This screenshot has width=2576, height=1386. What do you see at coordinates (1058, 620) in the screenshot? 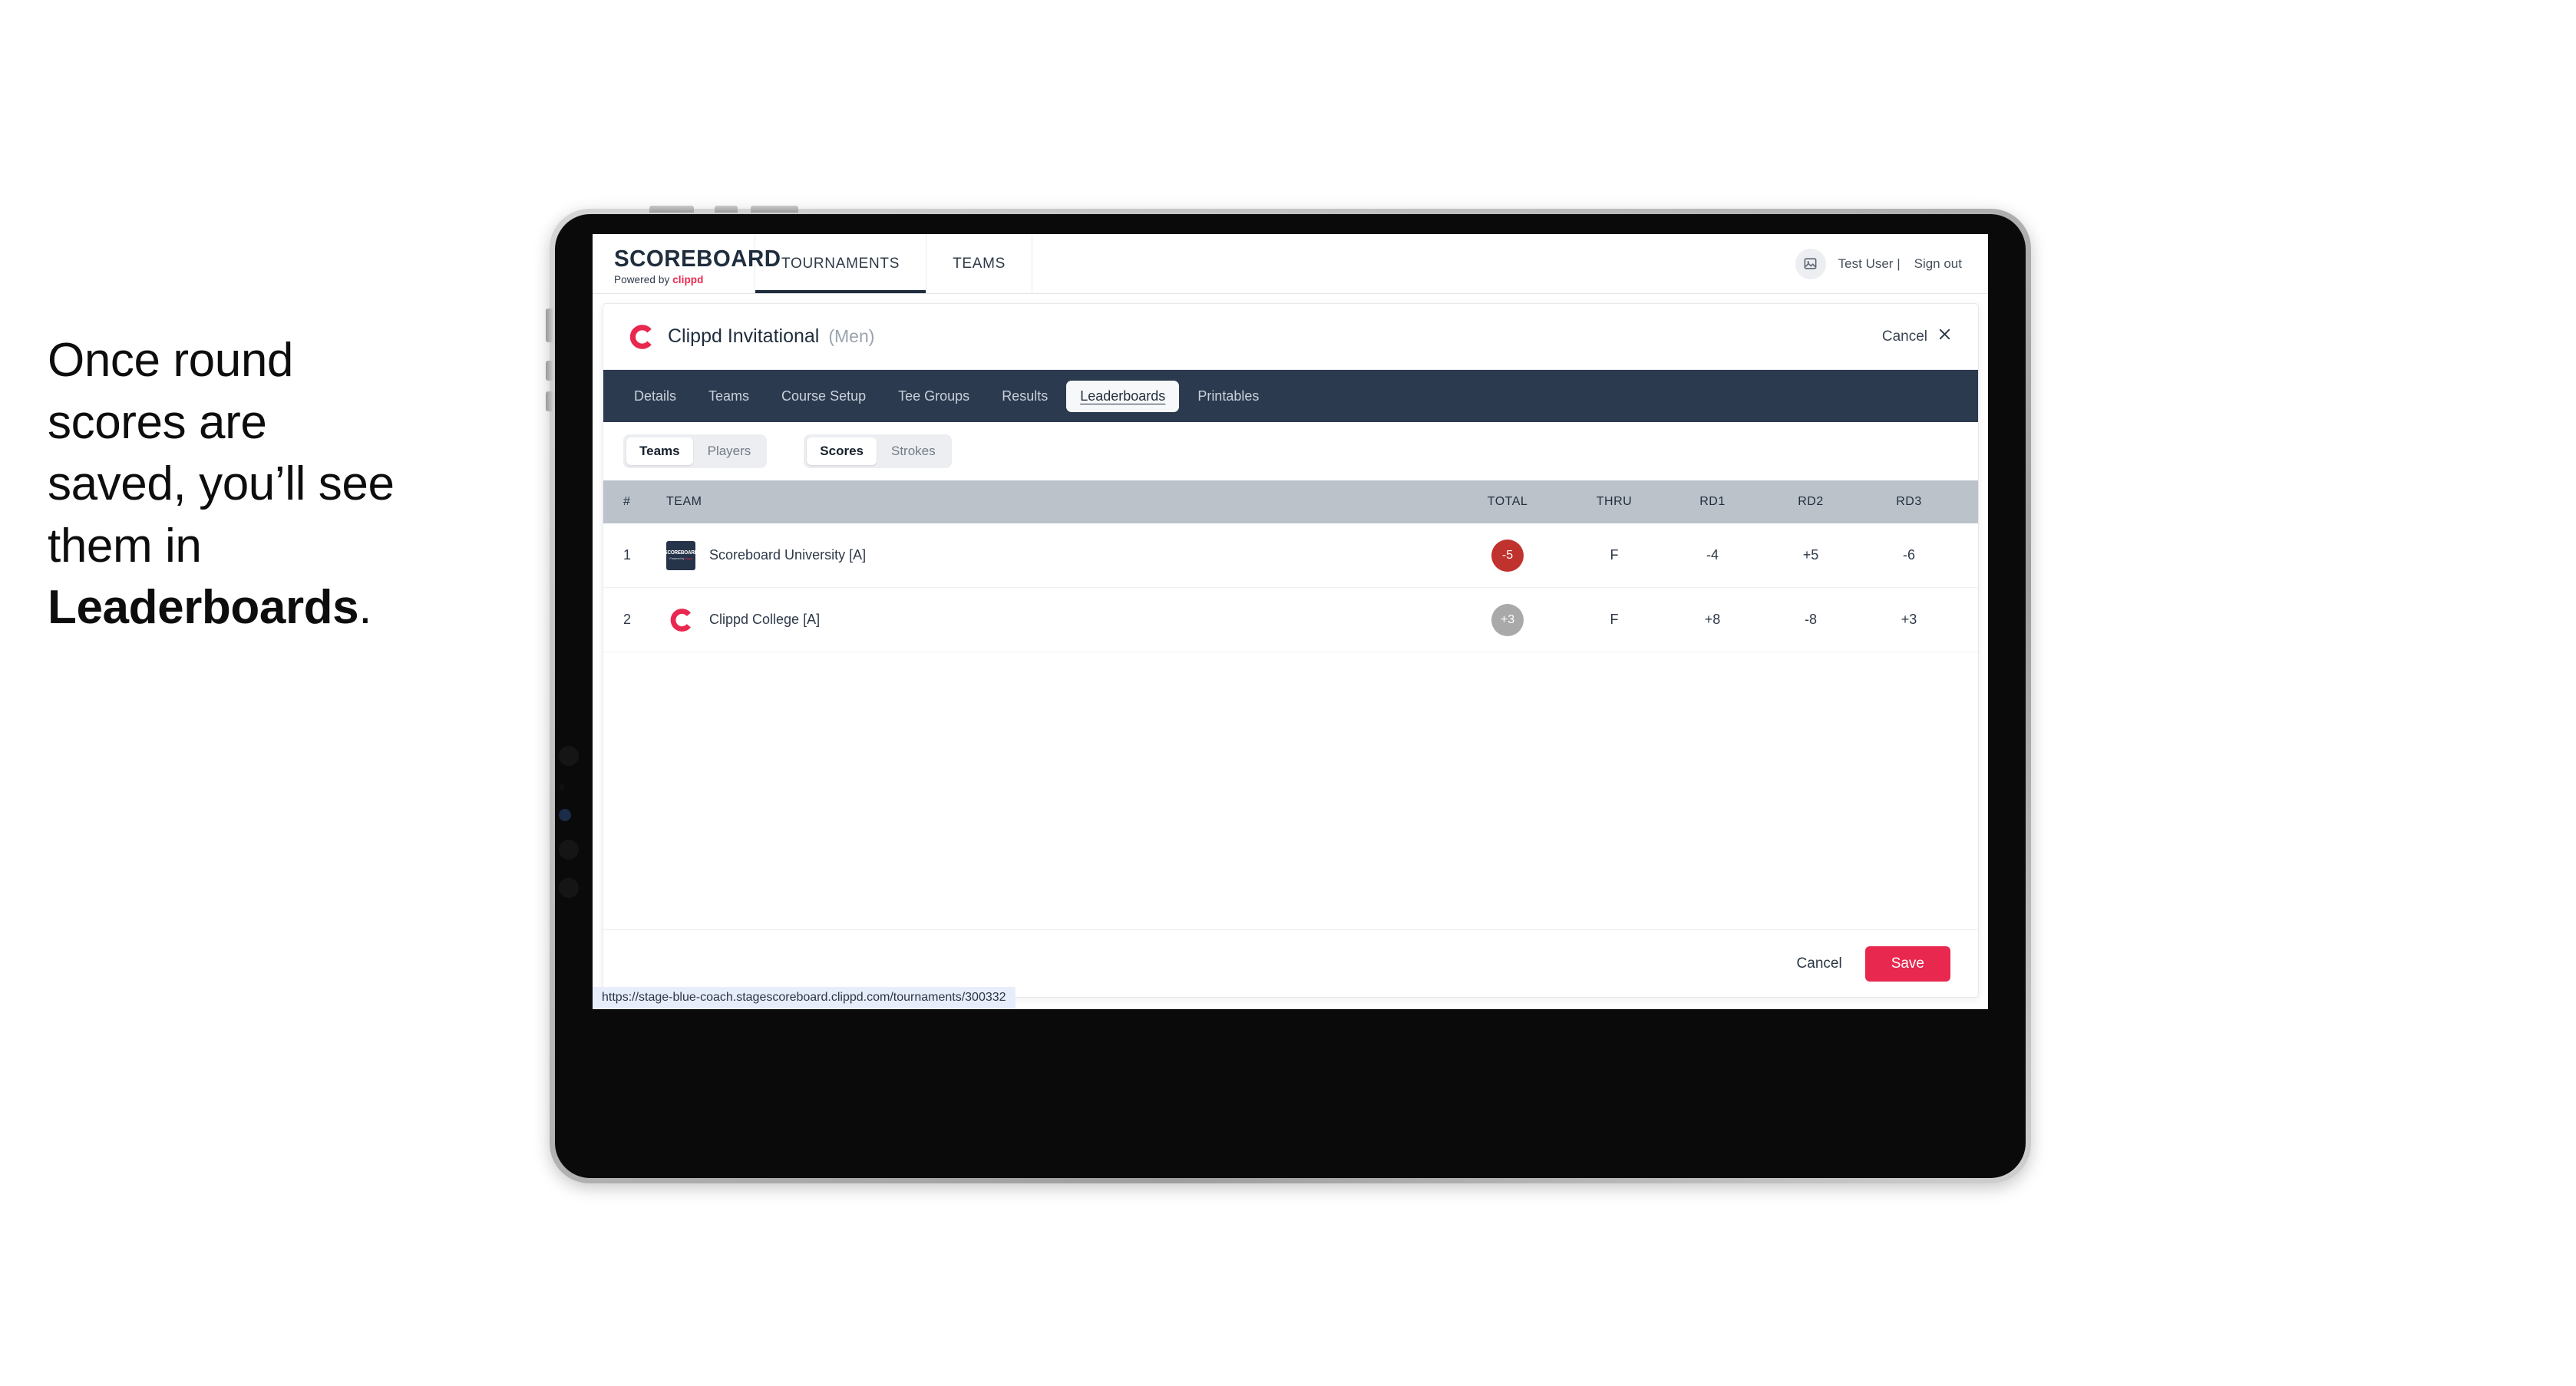
I see `row-team: Clippd College [A]` at bounding box center [1058, 620].